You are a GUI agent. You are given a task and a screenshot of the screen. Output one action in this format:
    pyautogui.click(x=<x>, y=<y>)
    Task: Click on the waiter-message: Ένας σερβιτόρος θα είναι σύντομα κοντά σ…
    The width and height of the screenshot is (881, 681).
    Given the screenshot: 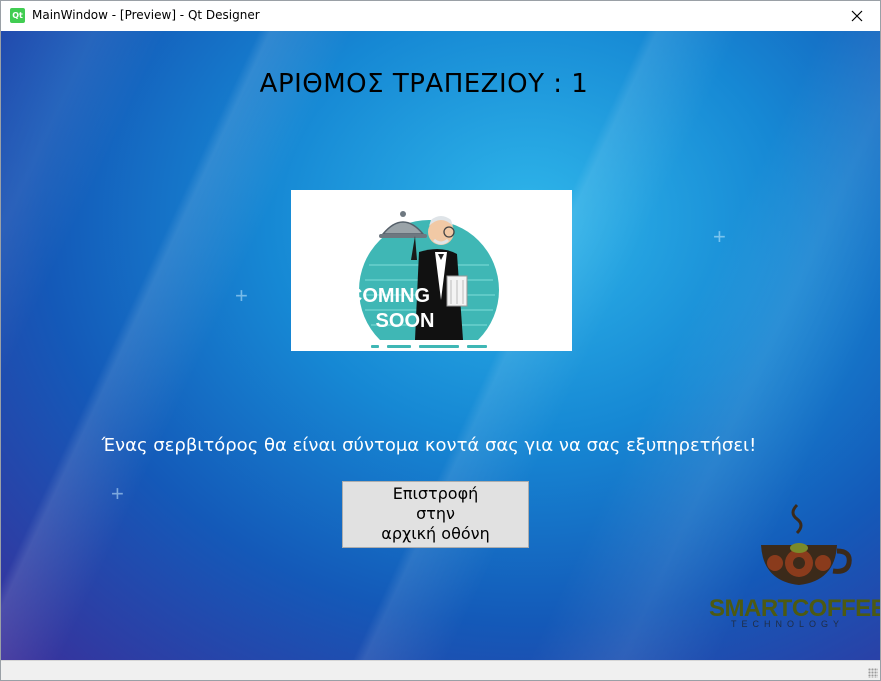 What is the action you would take?
    pyautogui.click(x=429, y=445)
    